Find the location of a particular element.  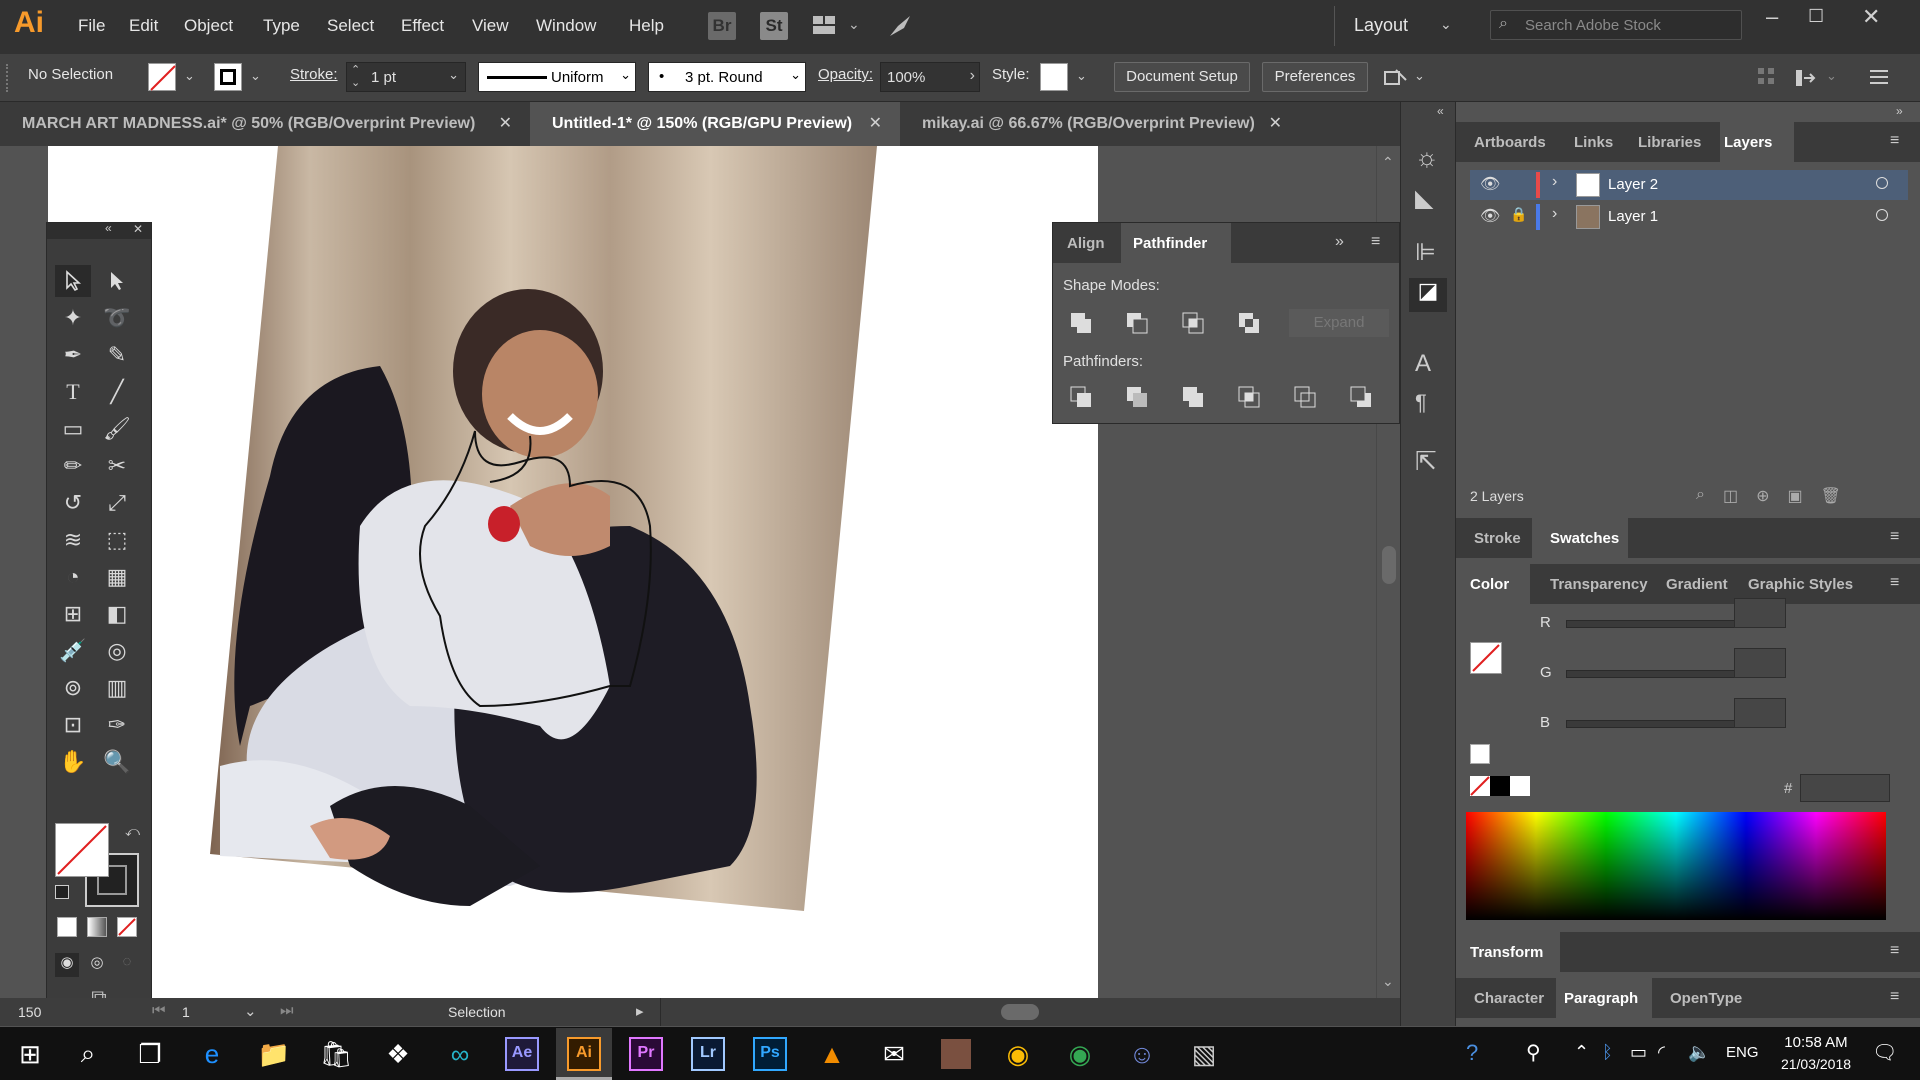

character-styles-icon: A is located at coordinates (1423, 364).